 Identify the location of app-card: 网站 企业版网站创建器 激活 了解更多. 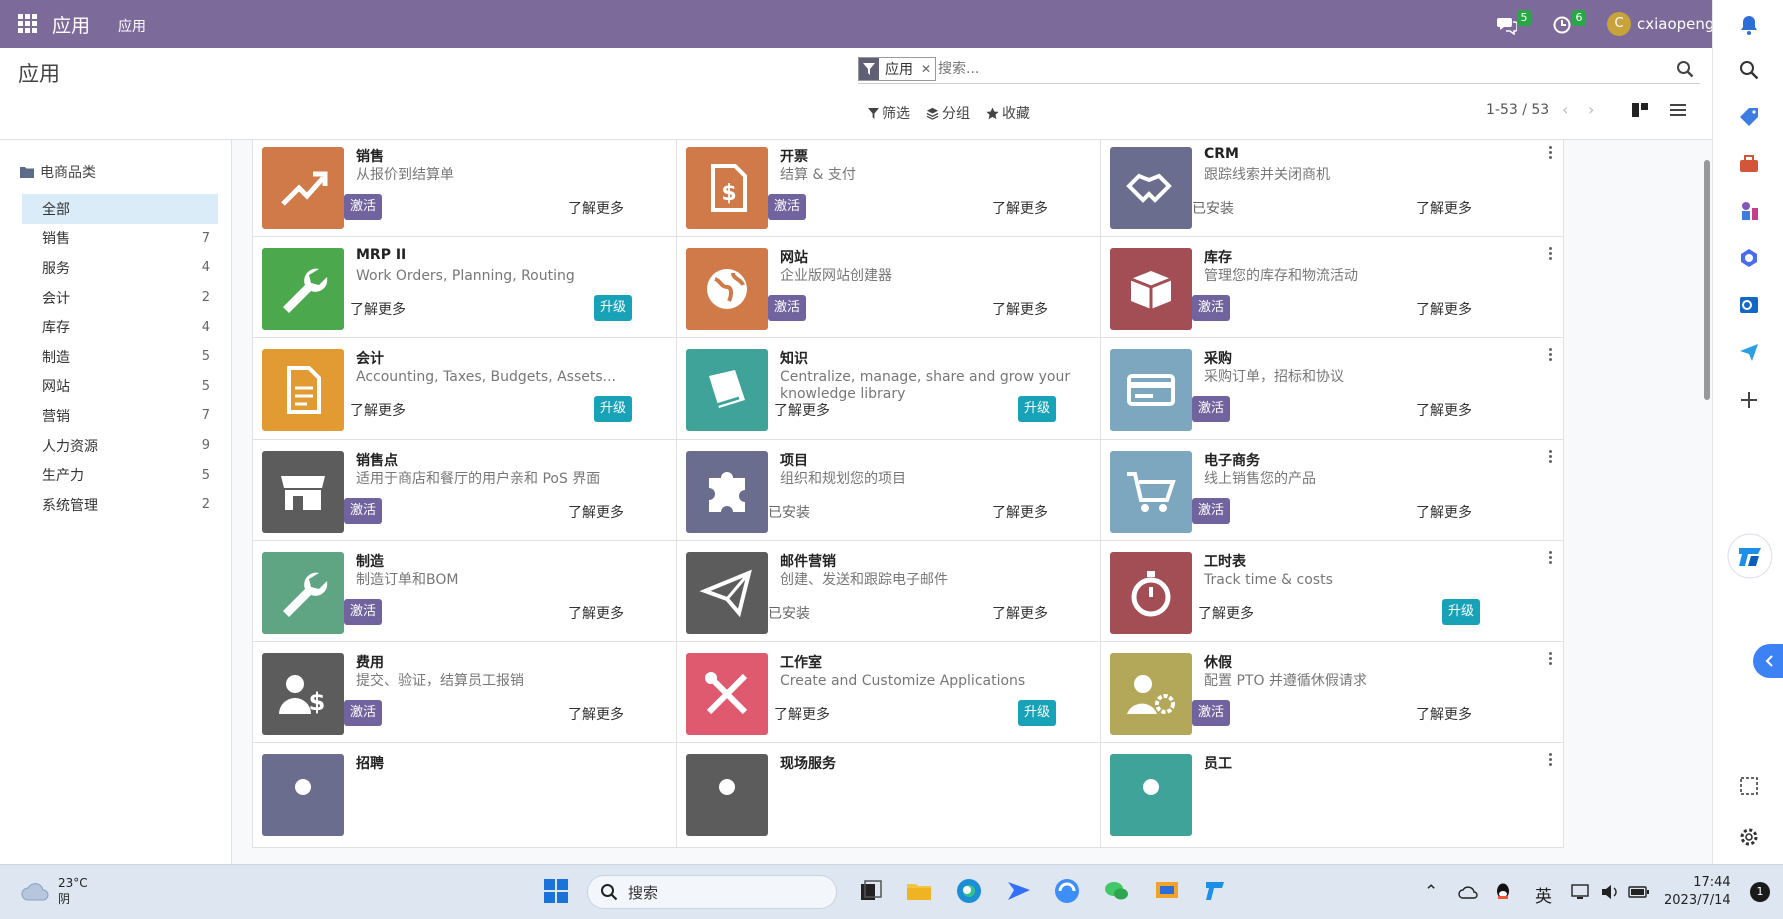
(908, 289).